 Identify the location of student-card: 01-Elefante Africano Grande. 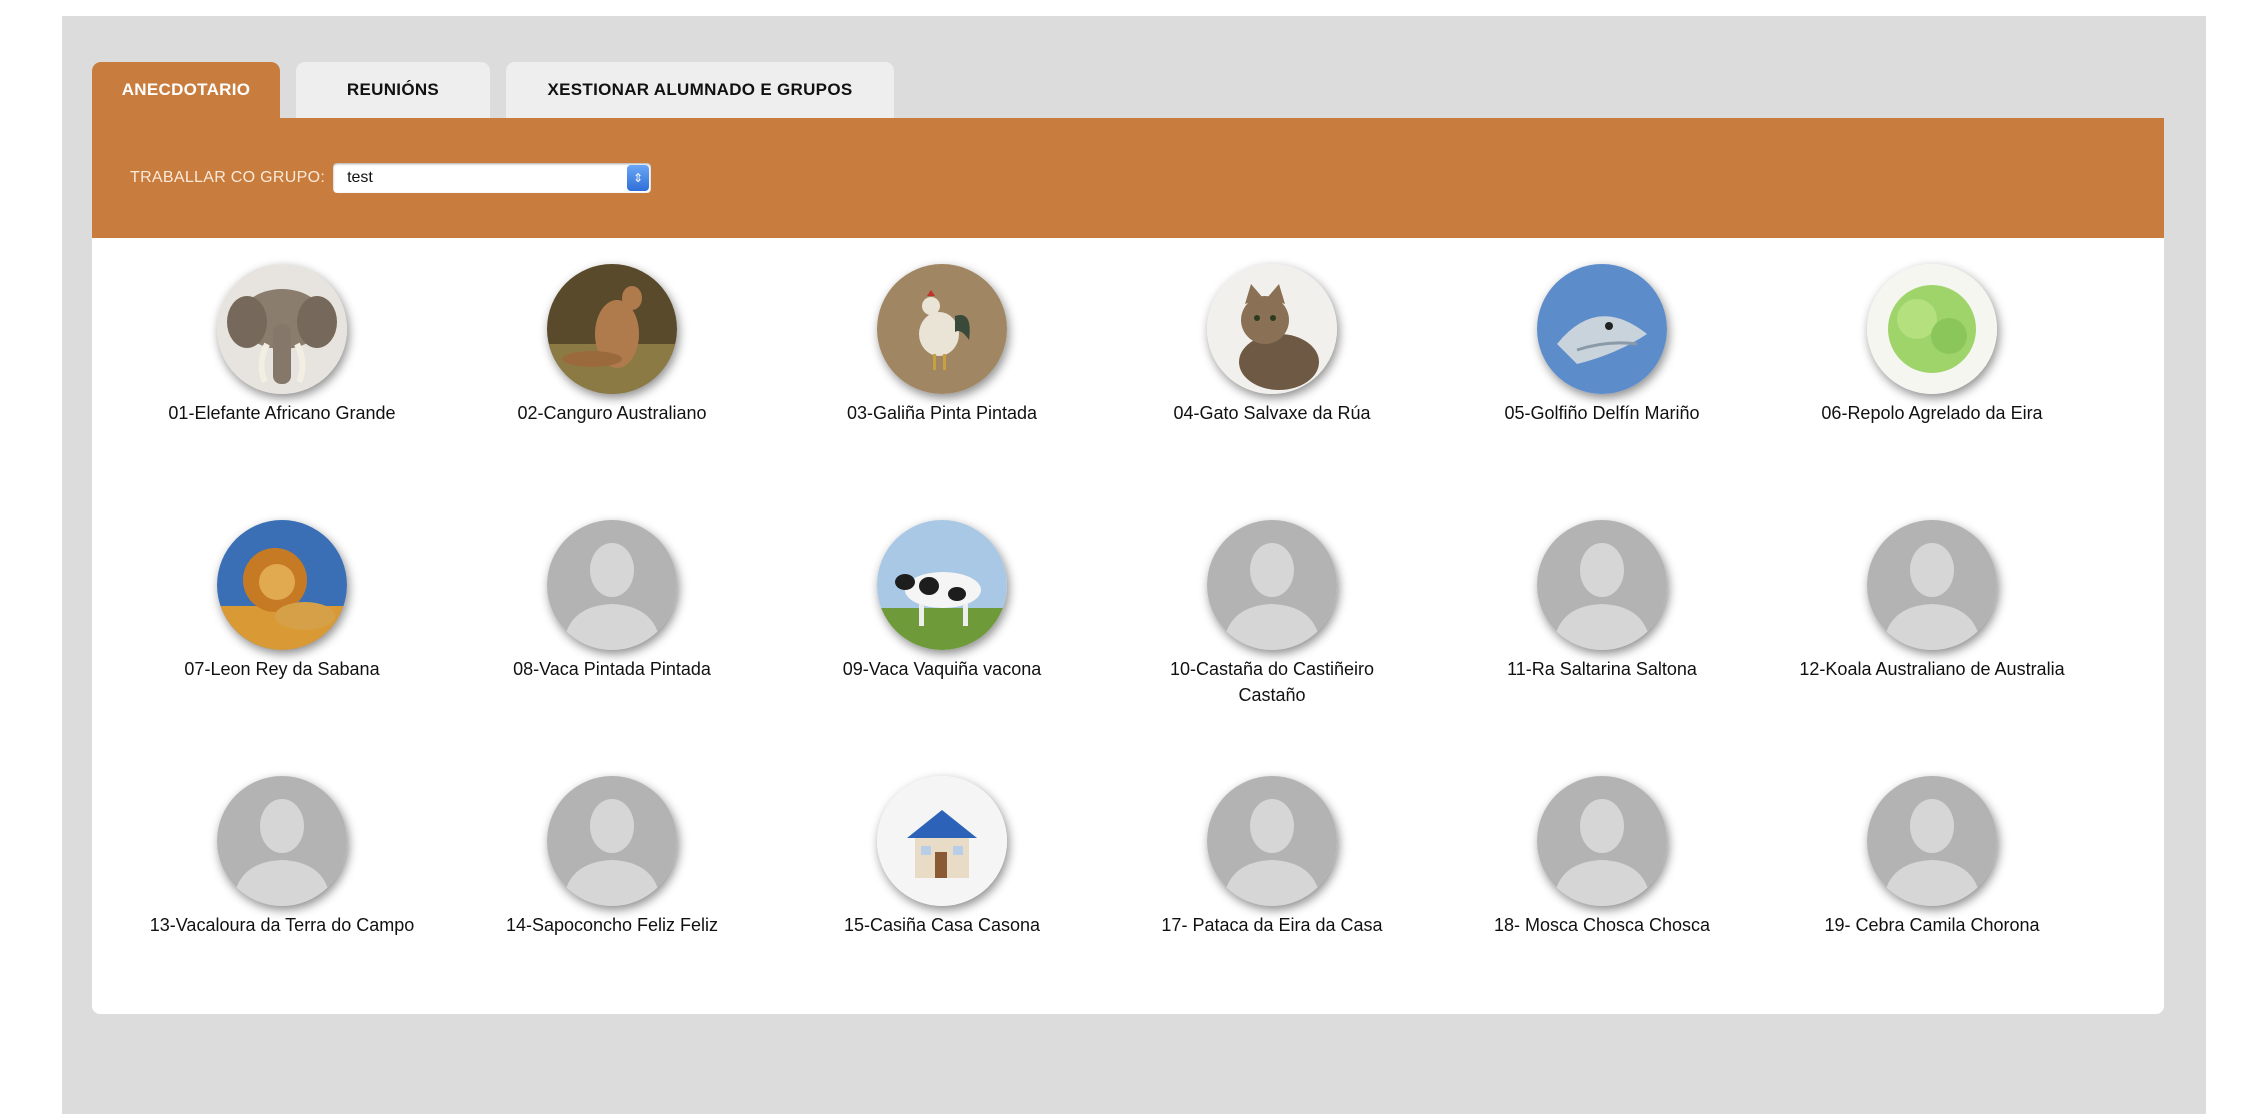
(282, 392).